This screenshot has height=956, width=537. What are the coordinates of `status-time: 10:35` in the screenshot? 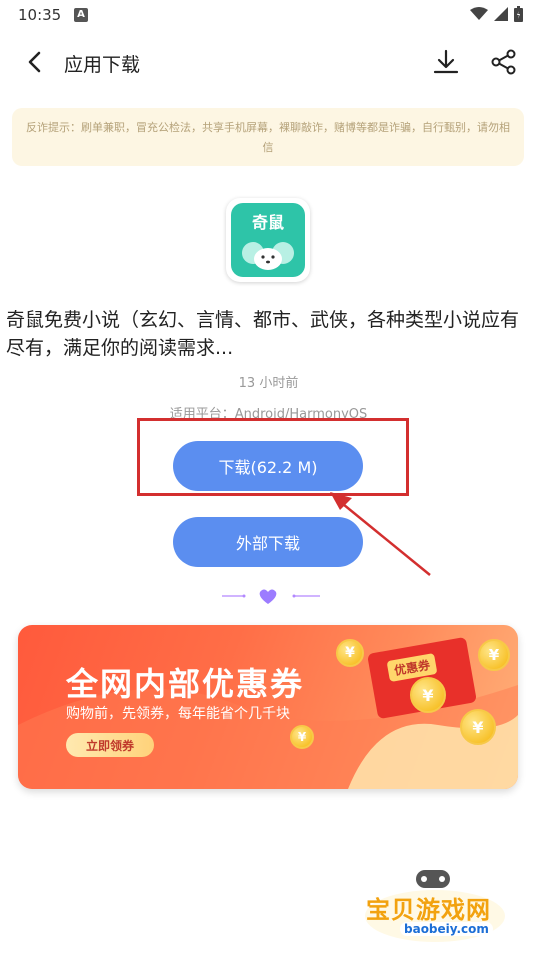 It's located at (40, 15).